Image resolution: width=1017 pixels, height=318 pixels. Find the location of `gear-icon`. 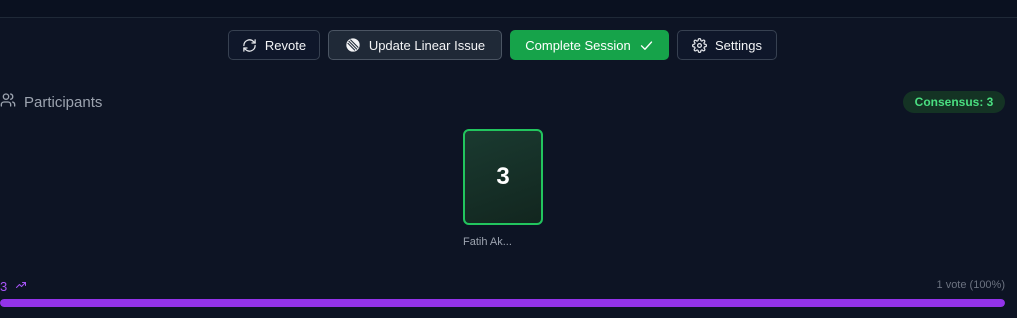

gear-icon is located at coordinates (699, 45).